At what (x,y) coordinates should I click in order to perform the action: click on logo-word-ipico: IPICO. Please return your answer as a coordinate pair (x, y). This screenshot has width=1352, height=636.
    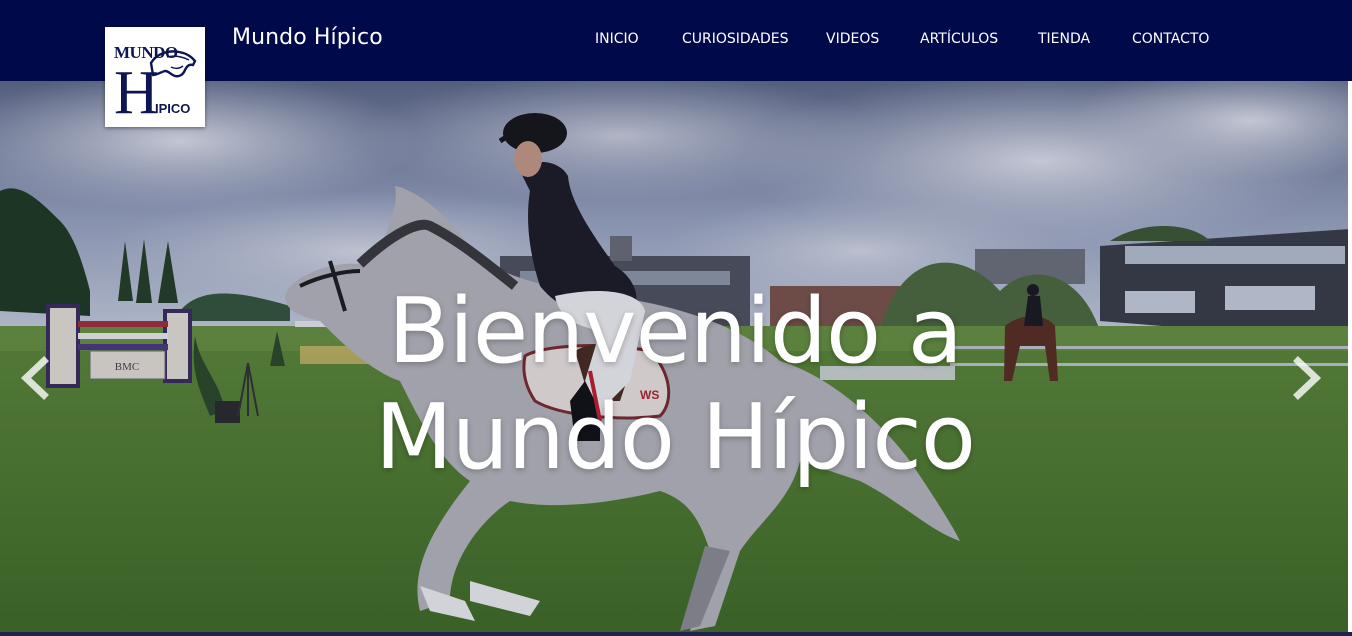
    Looking at the image, I should click on (172, 108).